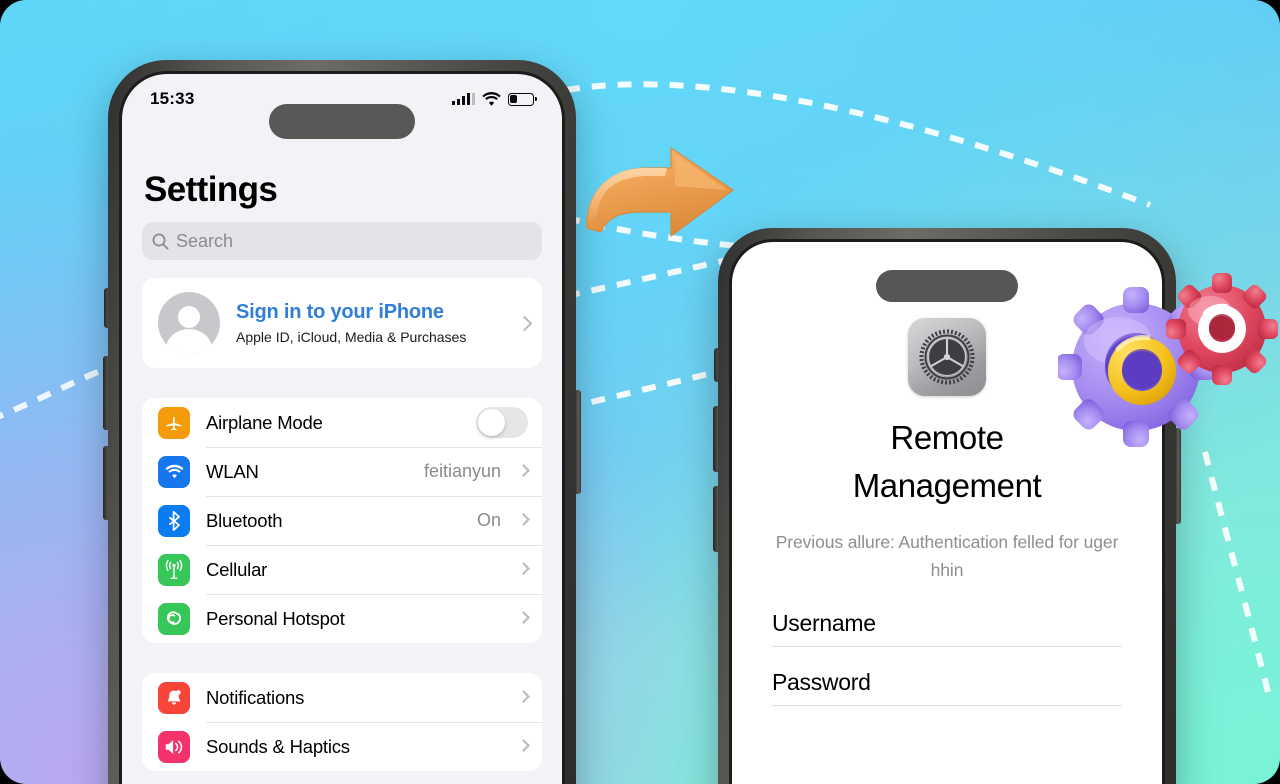 The height and width of the screenshot is (784, 1280). What do you see at coordinates (174, 697) in the screenshot?
I see `notifications-bell-icon` at bounding box center [174, 697].